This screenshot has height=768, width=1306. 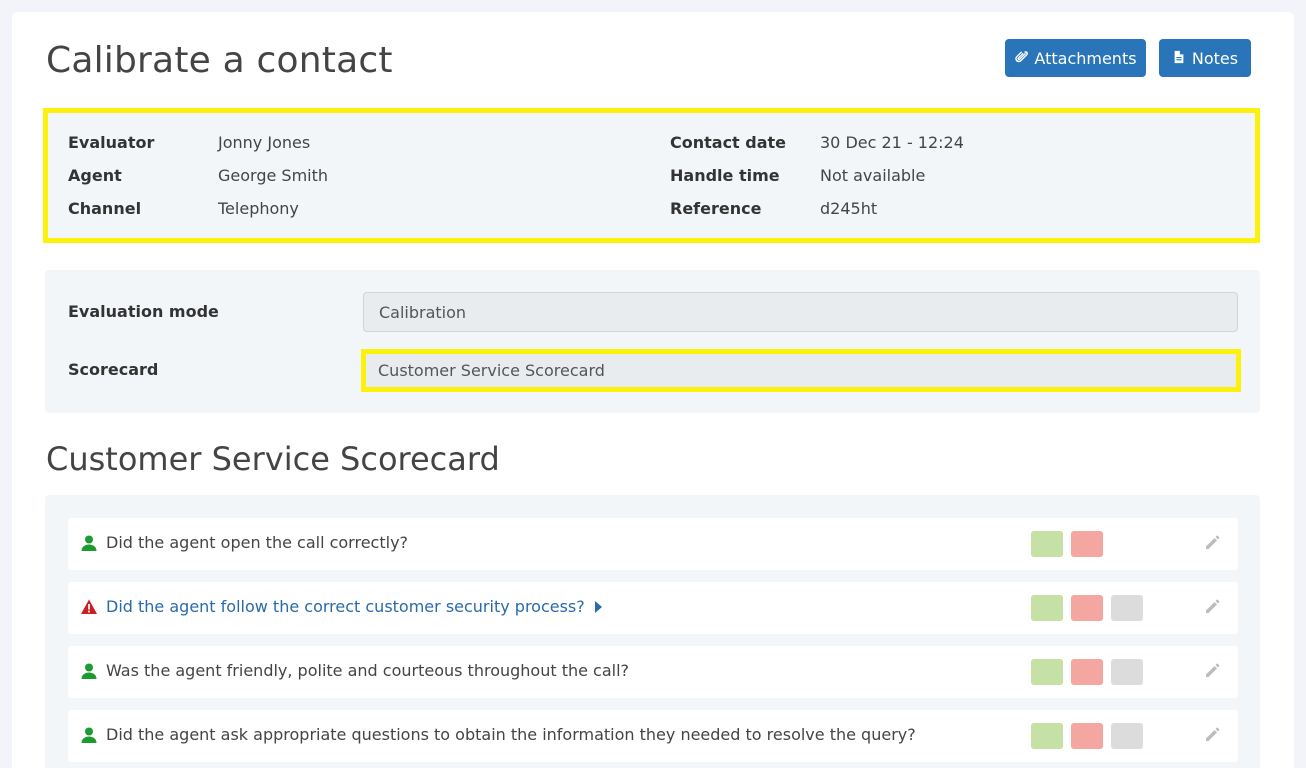 What do you see at coordinates (1179, 58) in the screenshot?
I see `document-icon` at bounding box center [1179, 58].